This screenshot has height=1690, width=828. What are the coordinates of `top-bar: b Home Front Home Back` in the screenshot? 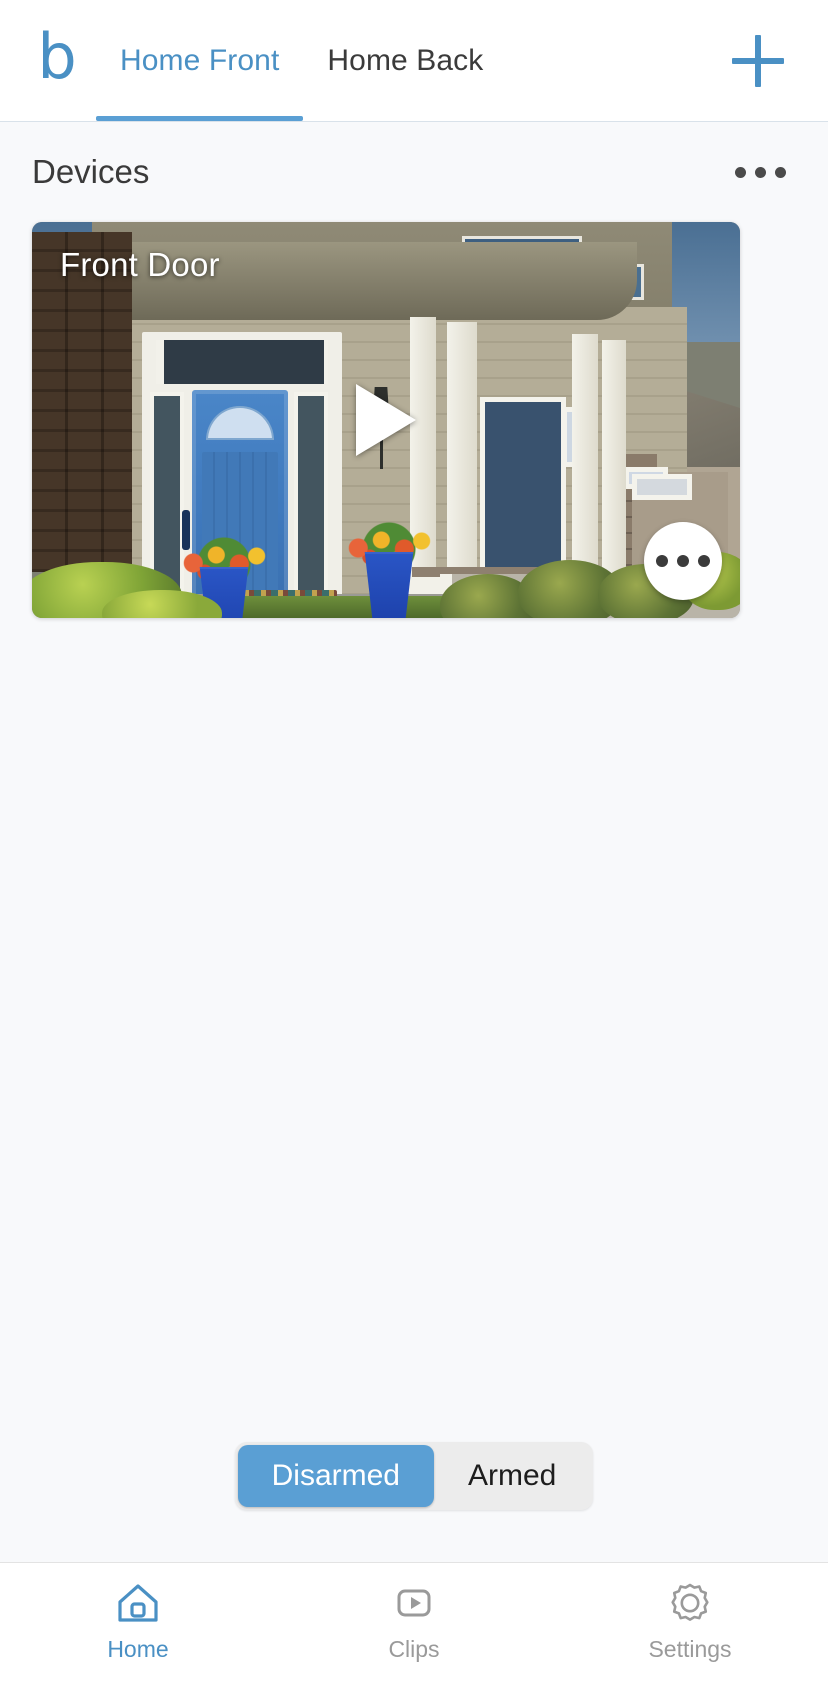 It's located at (414, 61).